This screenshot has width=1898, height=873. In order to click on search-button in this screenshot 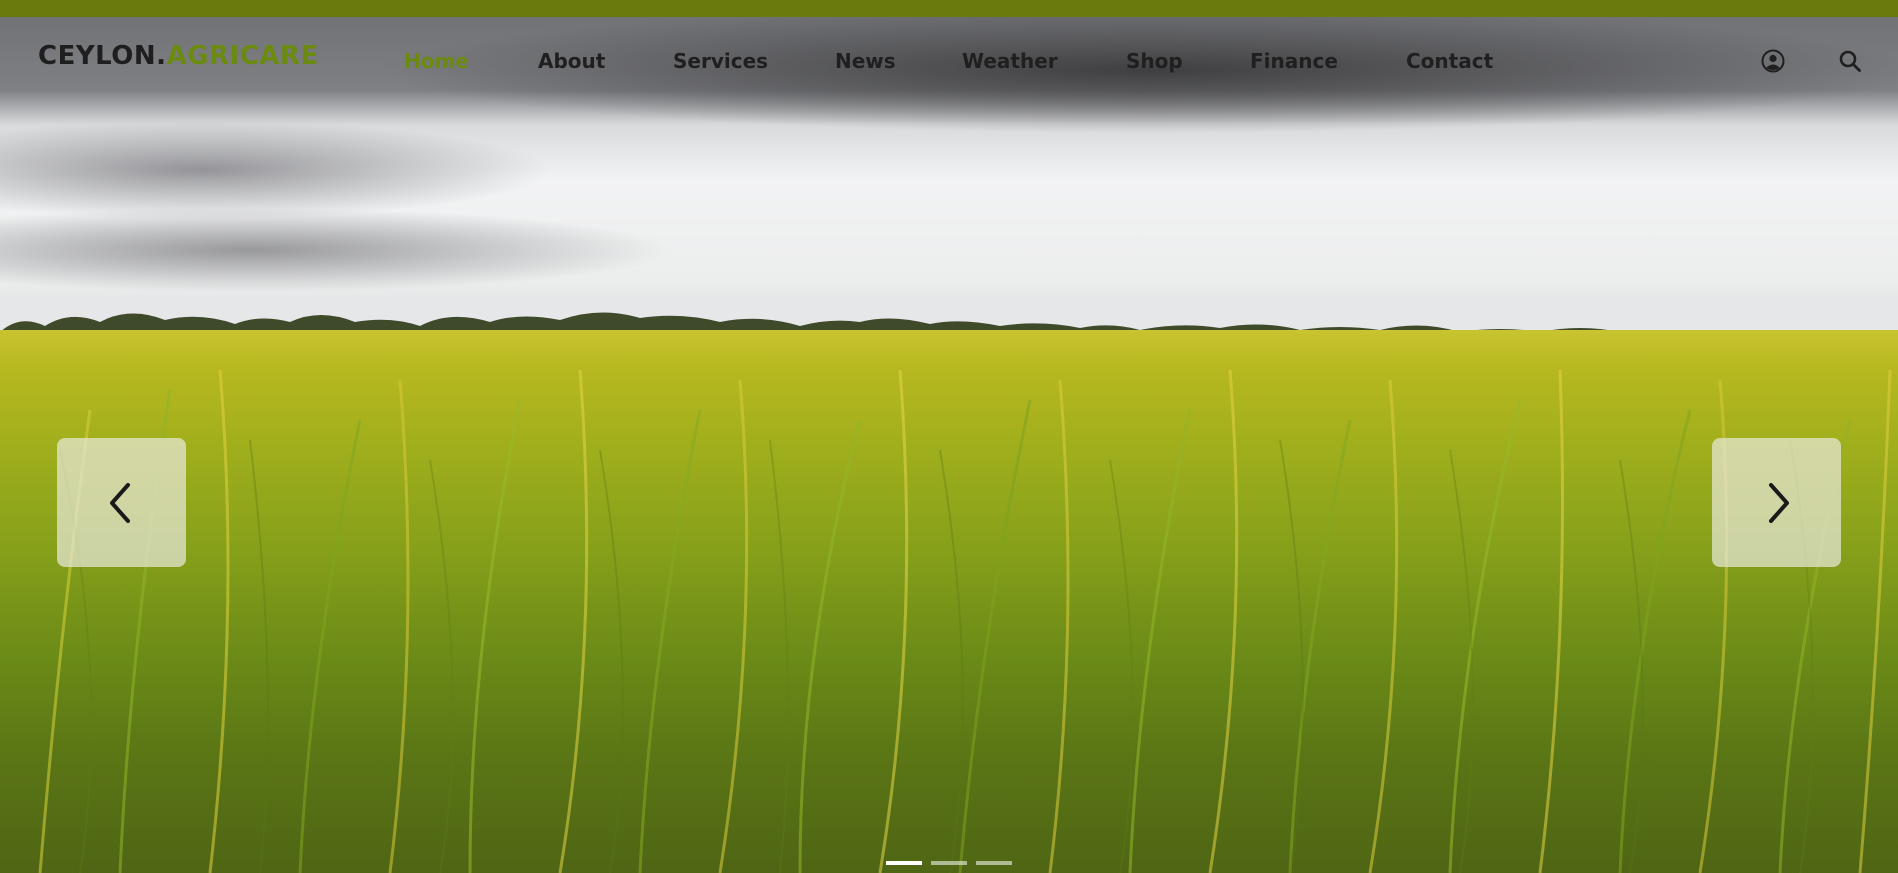, I will do `click(1850, 61)`.